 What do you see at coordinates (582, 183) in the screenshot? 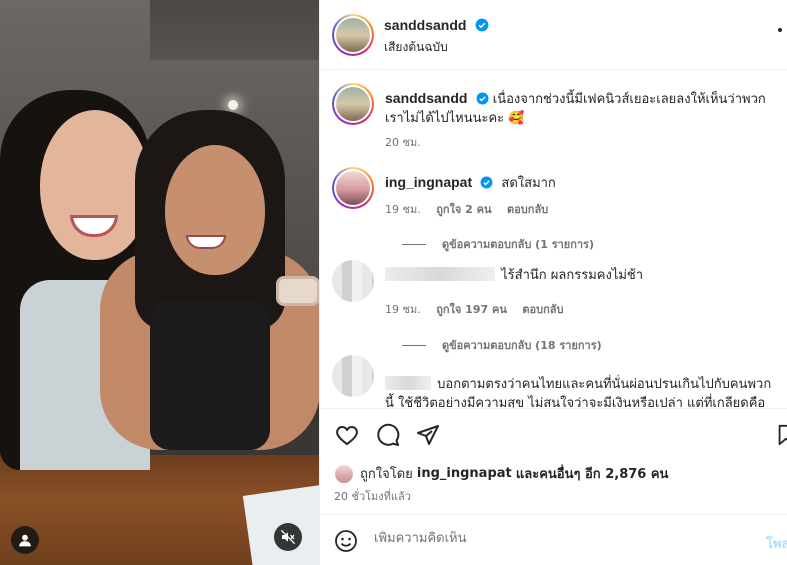
I see `comment-body: ing_ingnapat สดใสมาก` at bounding box center [582, 183].